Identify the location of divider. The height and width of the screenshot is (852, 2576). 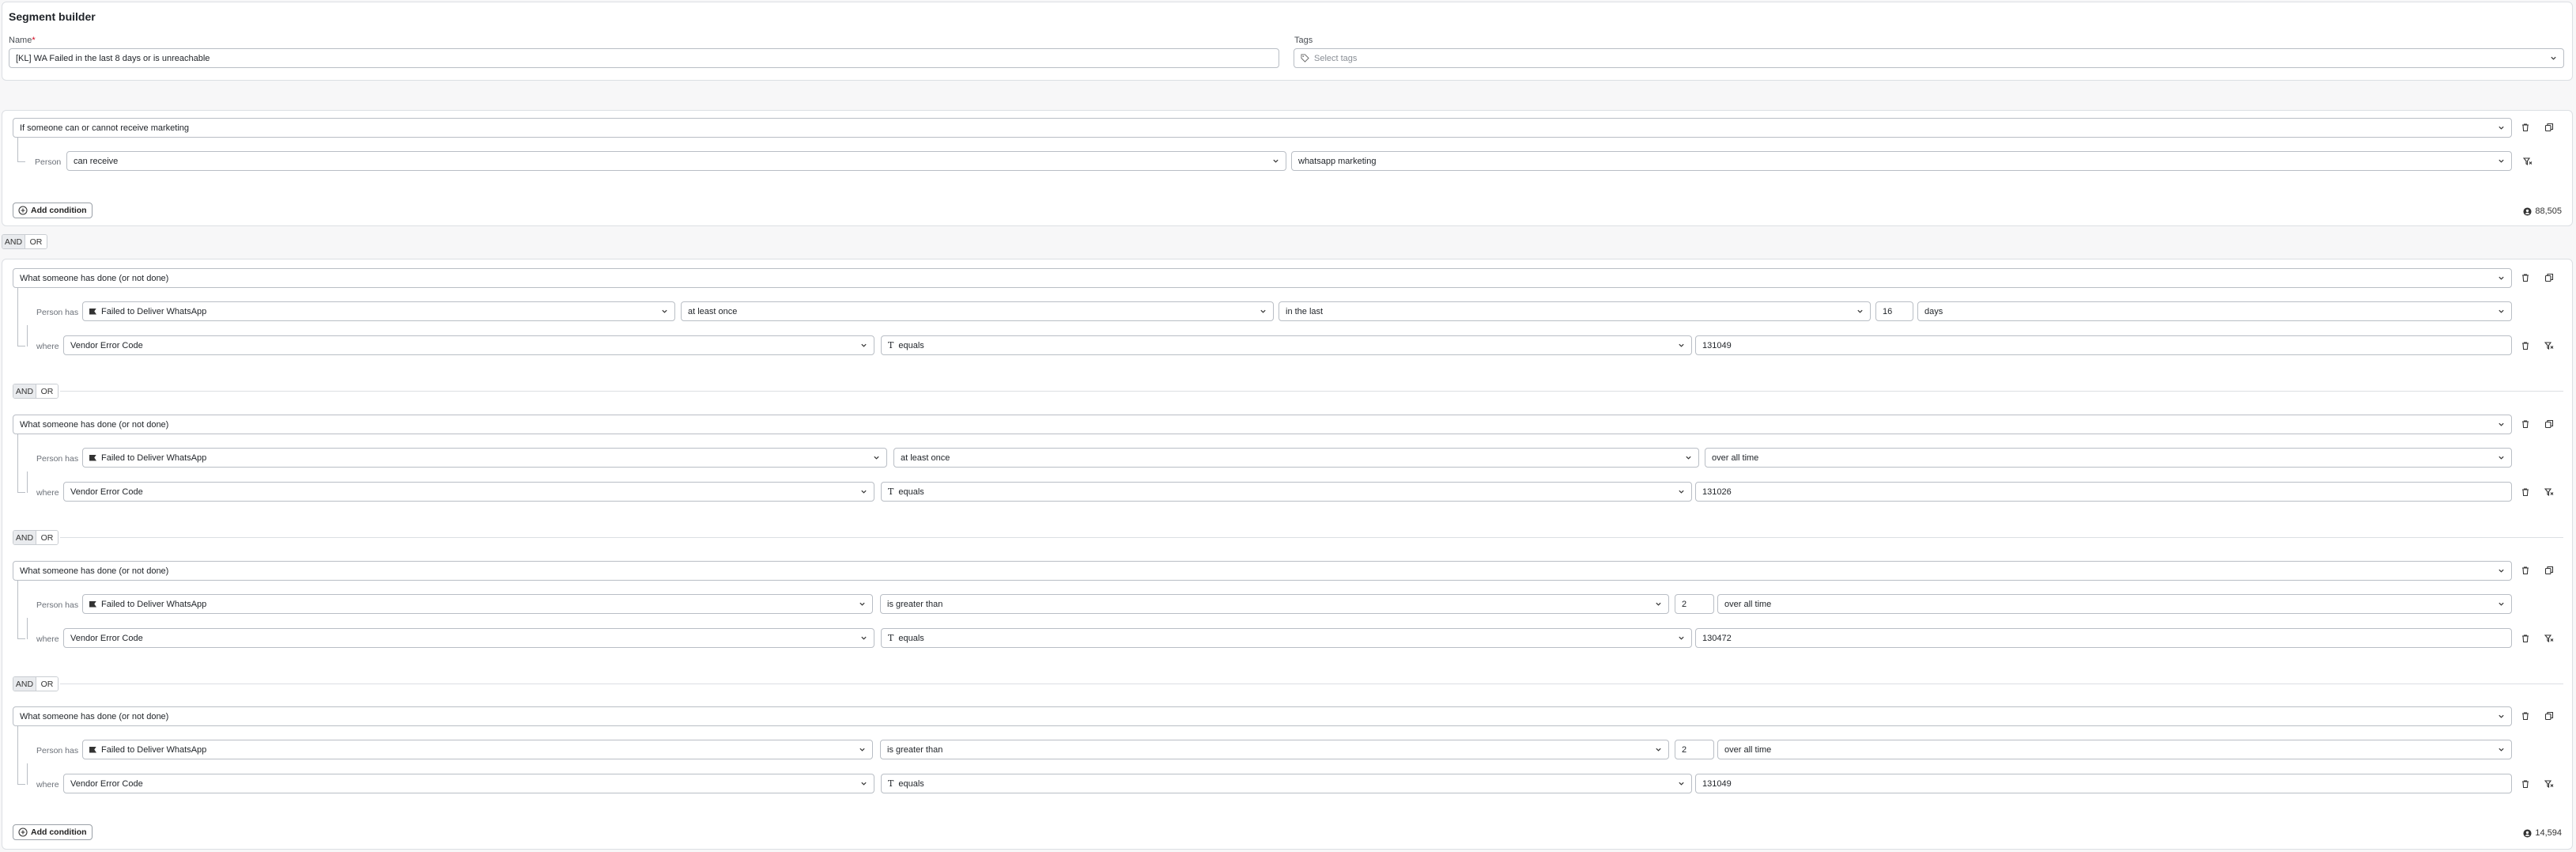
(1311, 537).